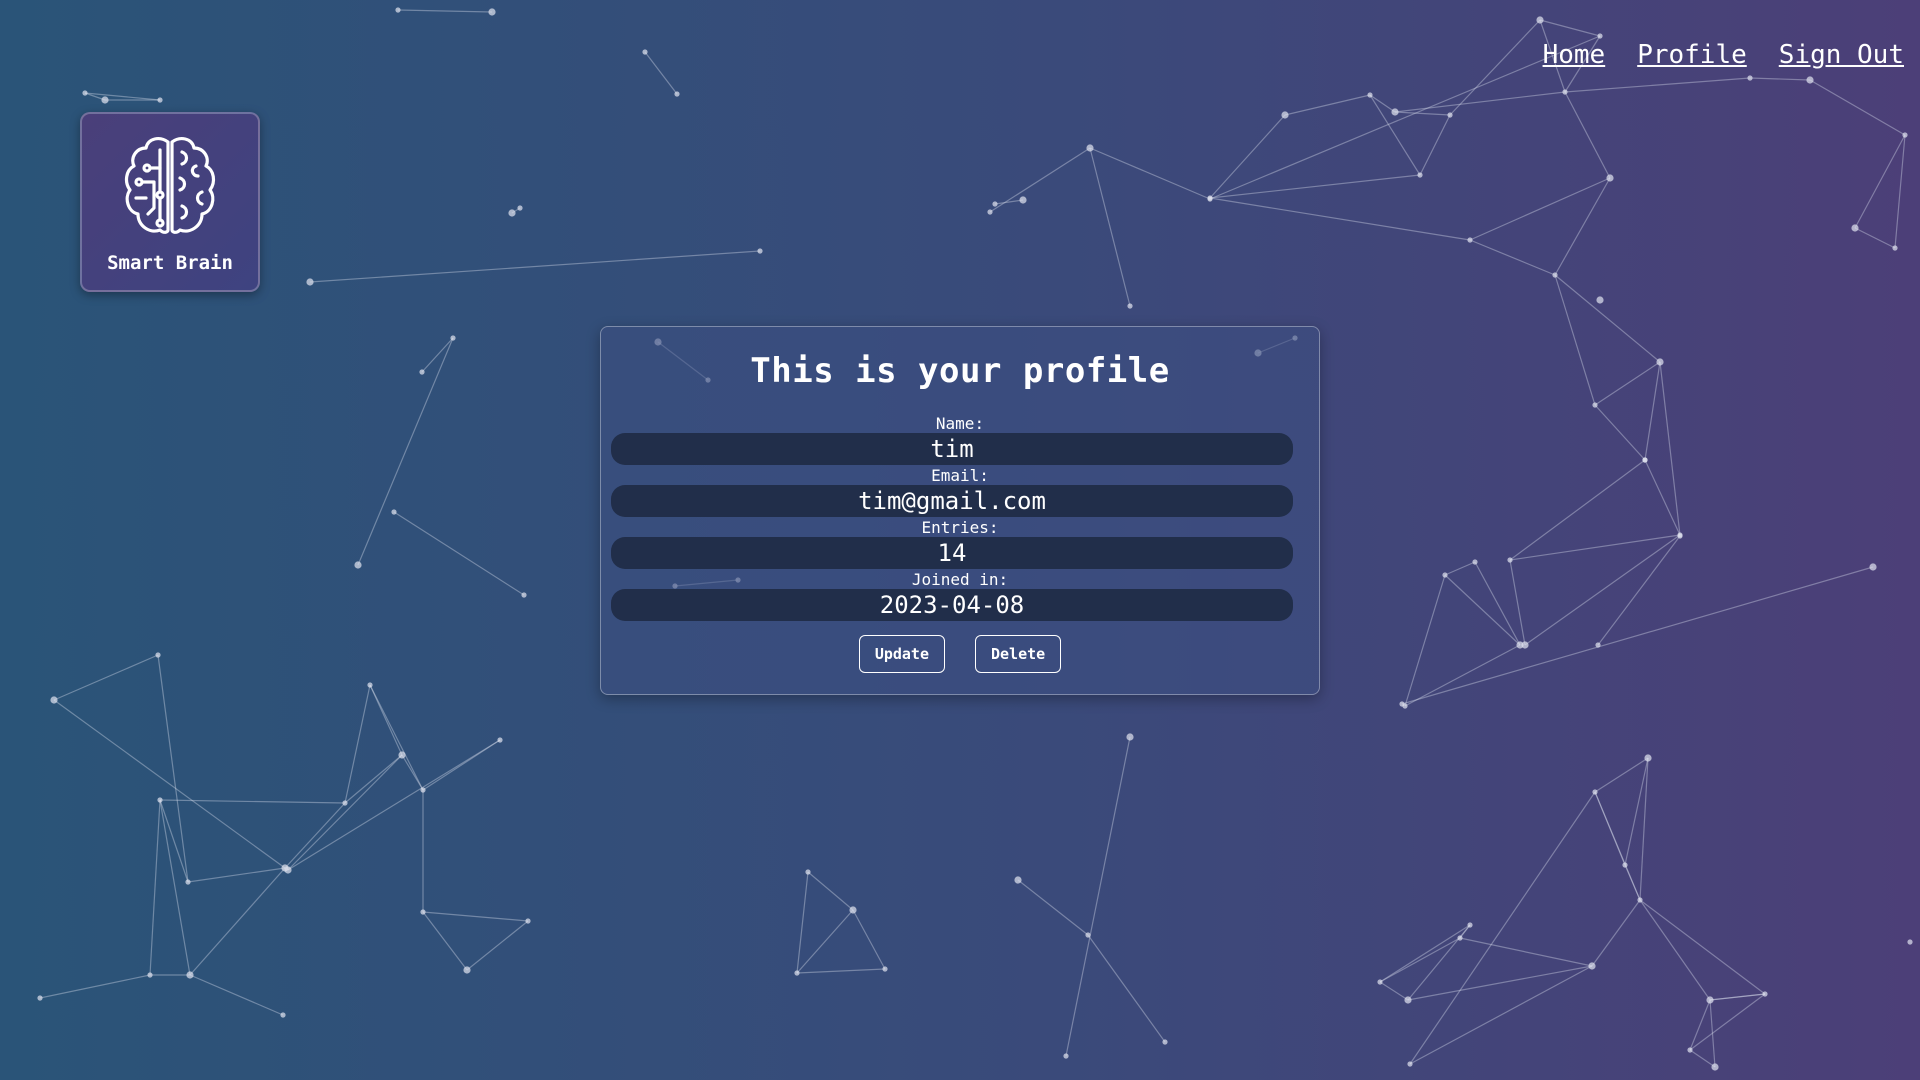  What do you see at coordinates (960, 475) in the screenshot?
I see `email-label: Email:` at bounding box center [960, 475].